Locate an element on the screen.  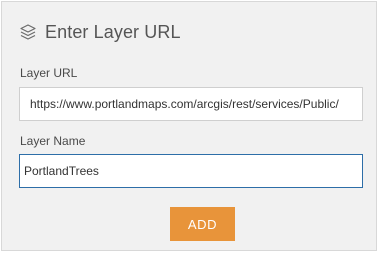
layer-name-label: Layer Name is located at coordinates (53, 141).